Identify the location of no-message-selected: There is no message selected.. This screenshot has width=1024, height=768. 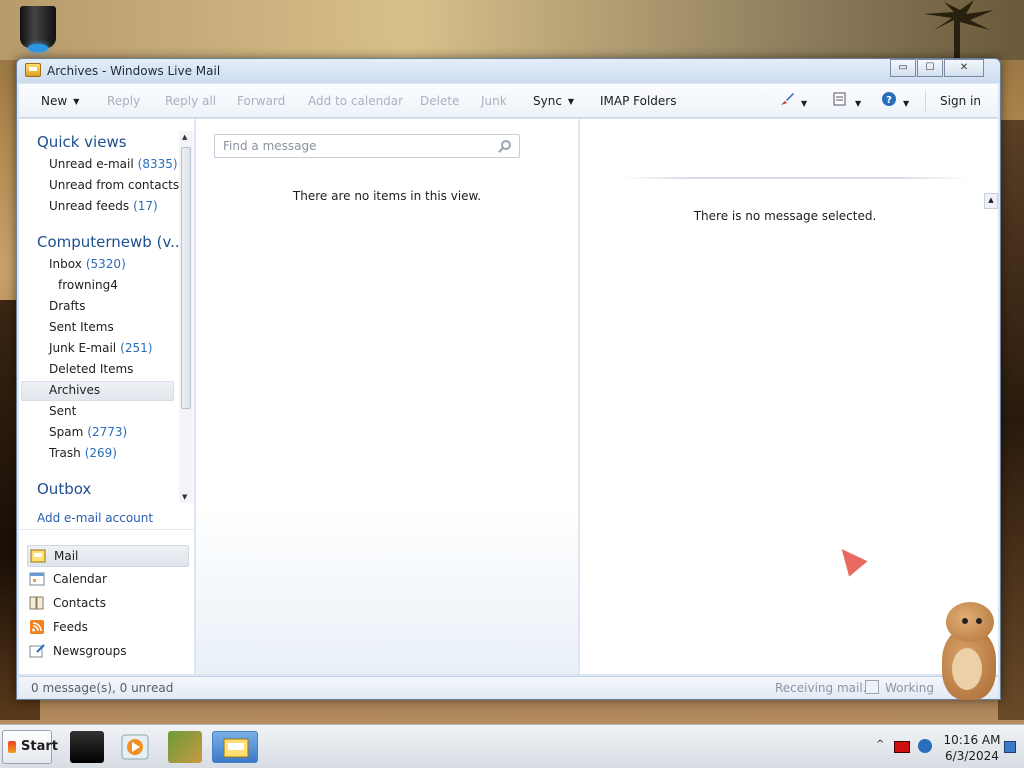
(785, 216).